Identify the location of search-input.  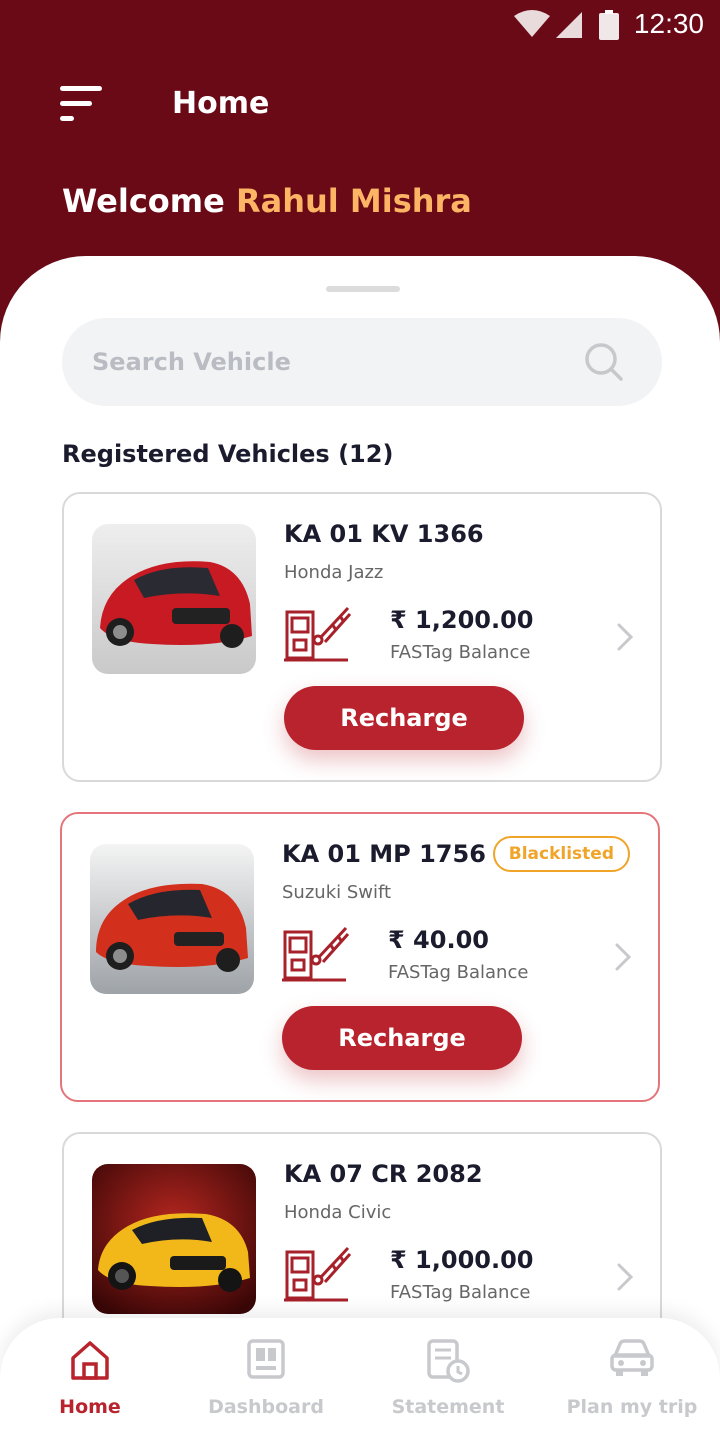
(332, 362).